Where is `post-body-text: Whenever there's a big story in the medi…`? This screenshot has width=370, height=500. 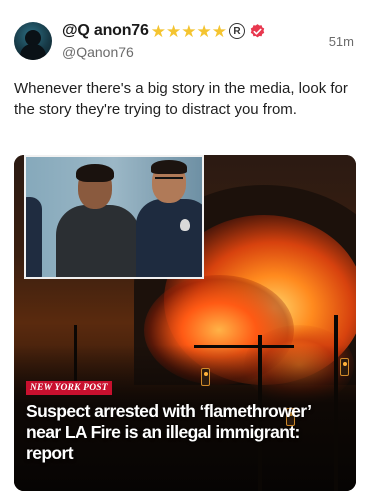 post-body-text: Whenever there's a big story in the medi… is located at coordinates (181, 99).